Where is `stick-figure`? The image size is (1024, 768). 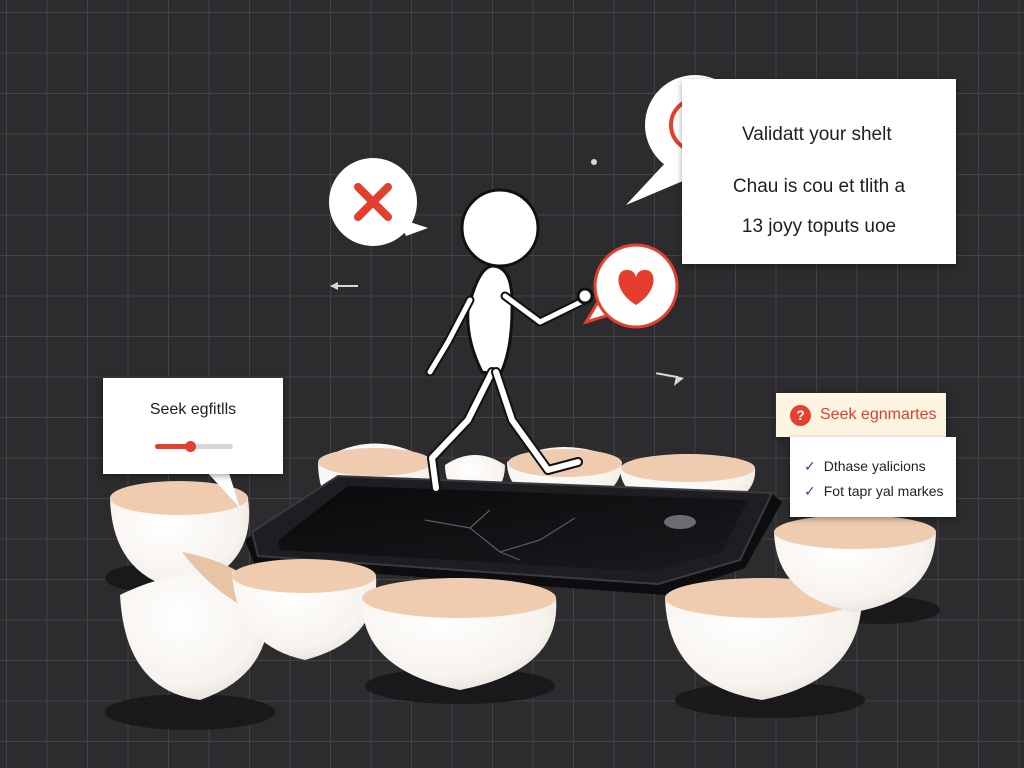
stick-figure is located at coordinates (509, 340).